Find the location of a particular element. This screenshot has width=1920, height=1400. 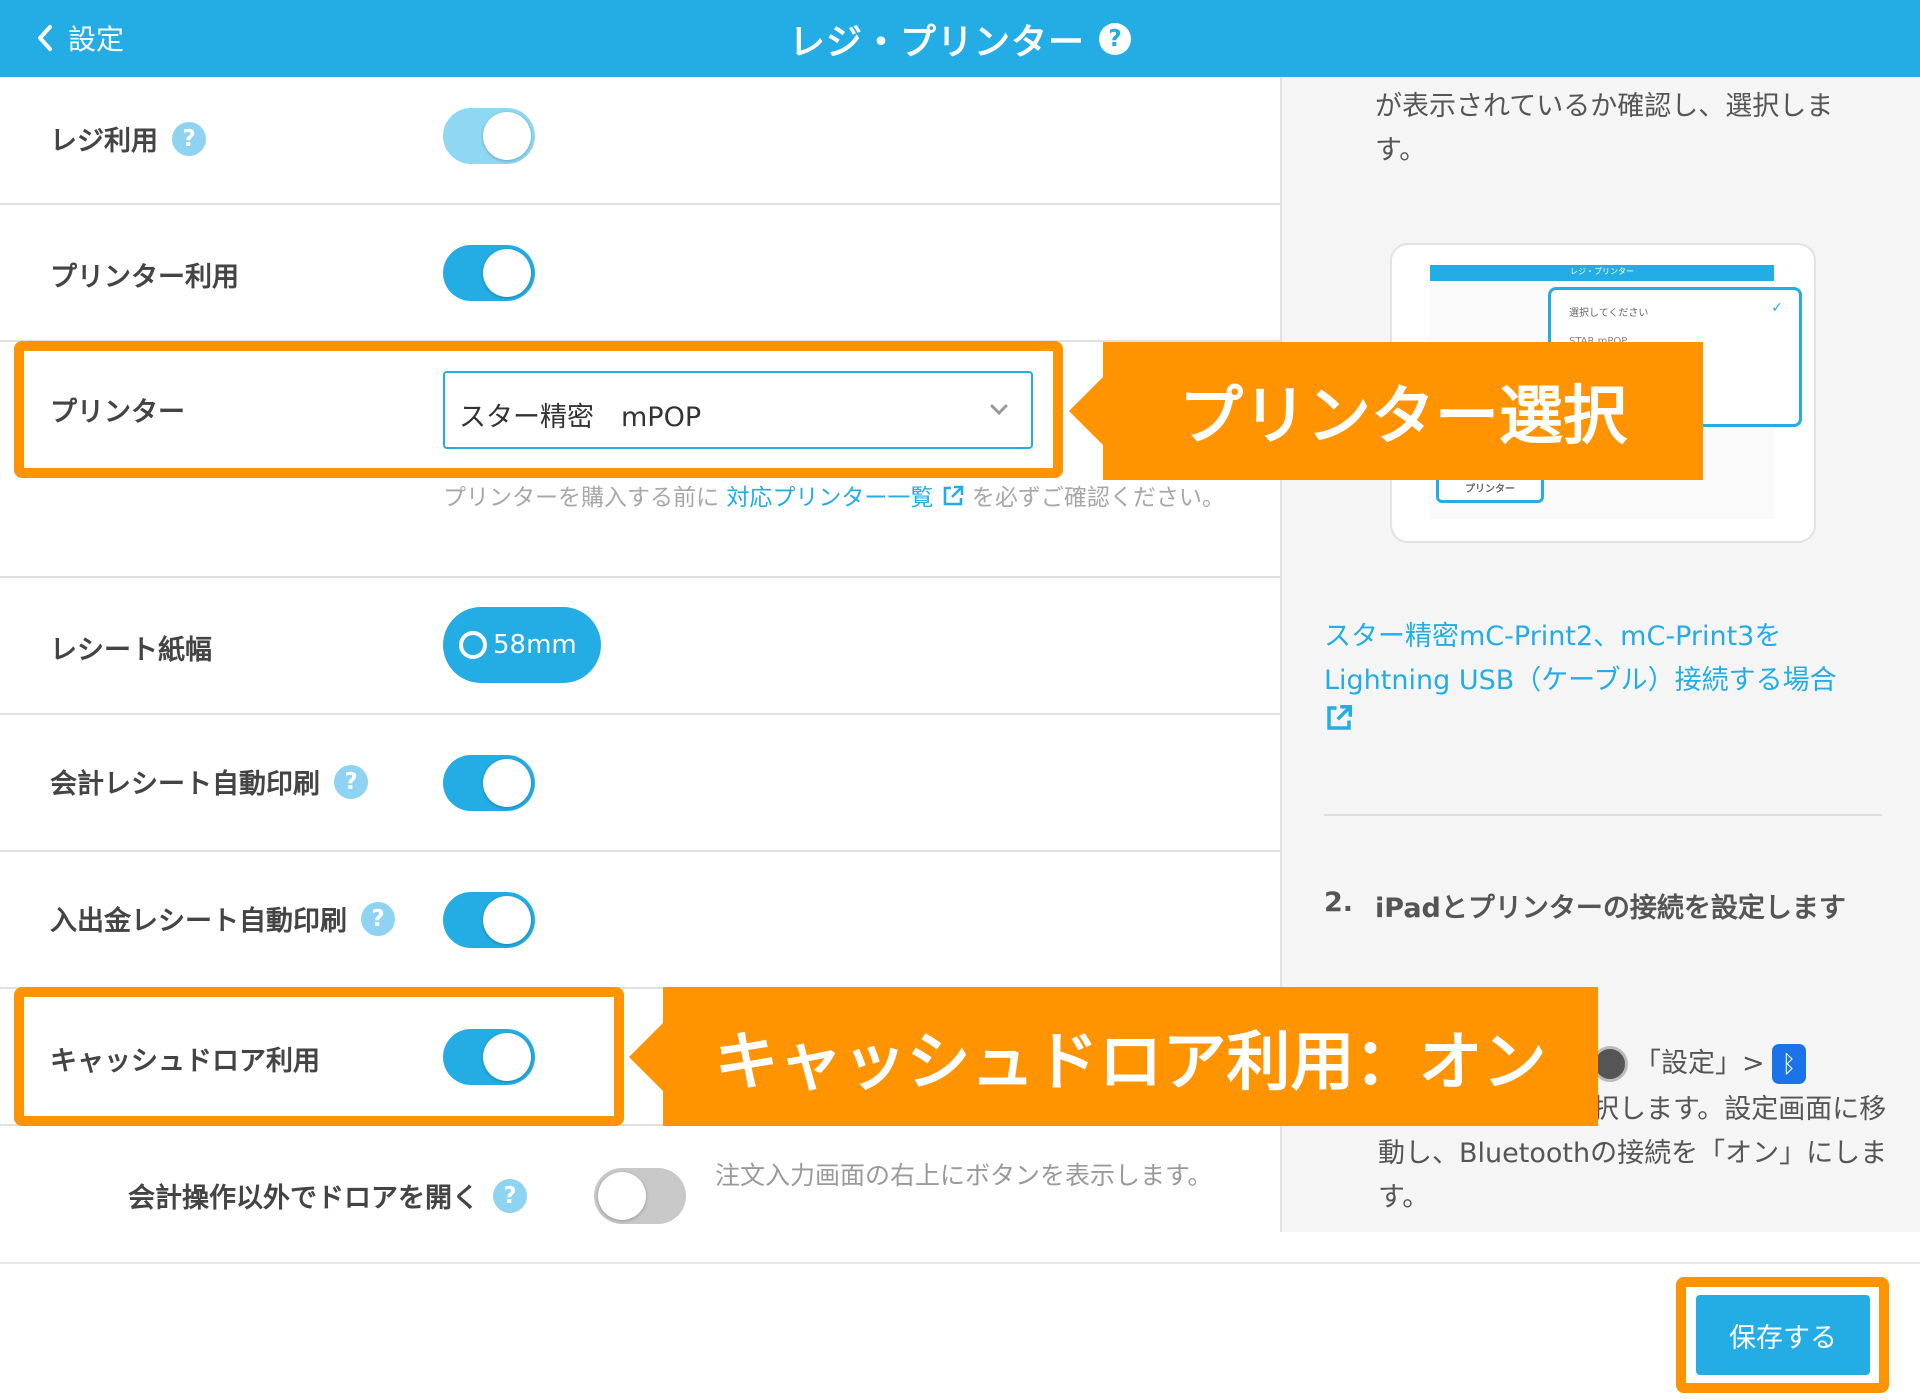

receipt-width-58mm-option: 58mm is located at coordinates (522, 645).